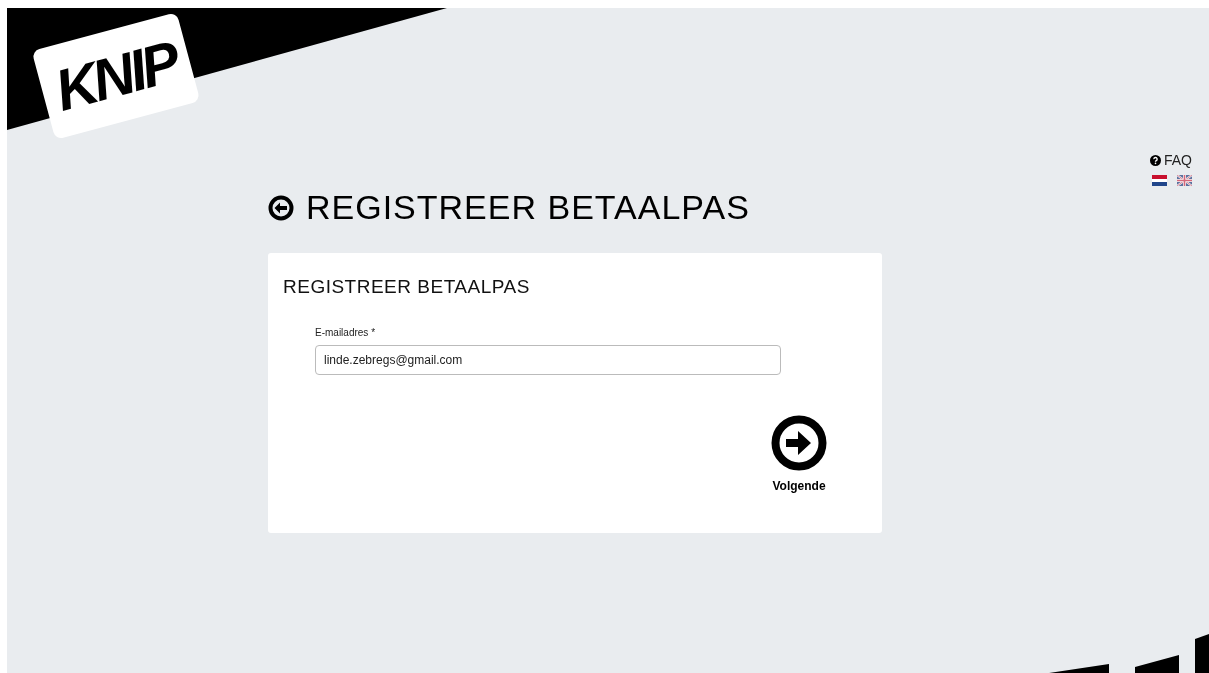 This screenshot has width=1209, height=673. What do you see at coordinates (1155, 160) in the screenshot?
I see `help-icon` at bounding box center [1155, 160].